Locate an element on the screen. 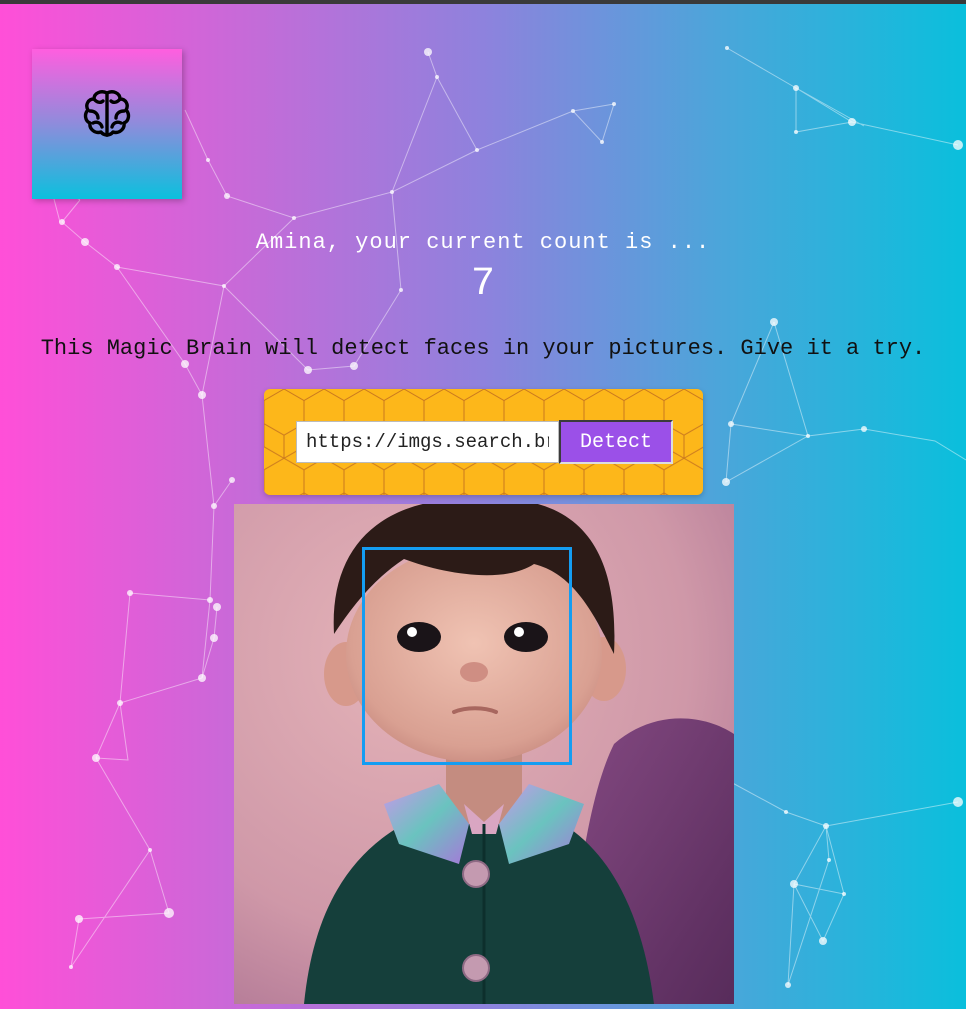 This screenshot has height=1009, width=966. logo-tilt-card is located at coordinates (107, 124).